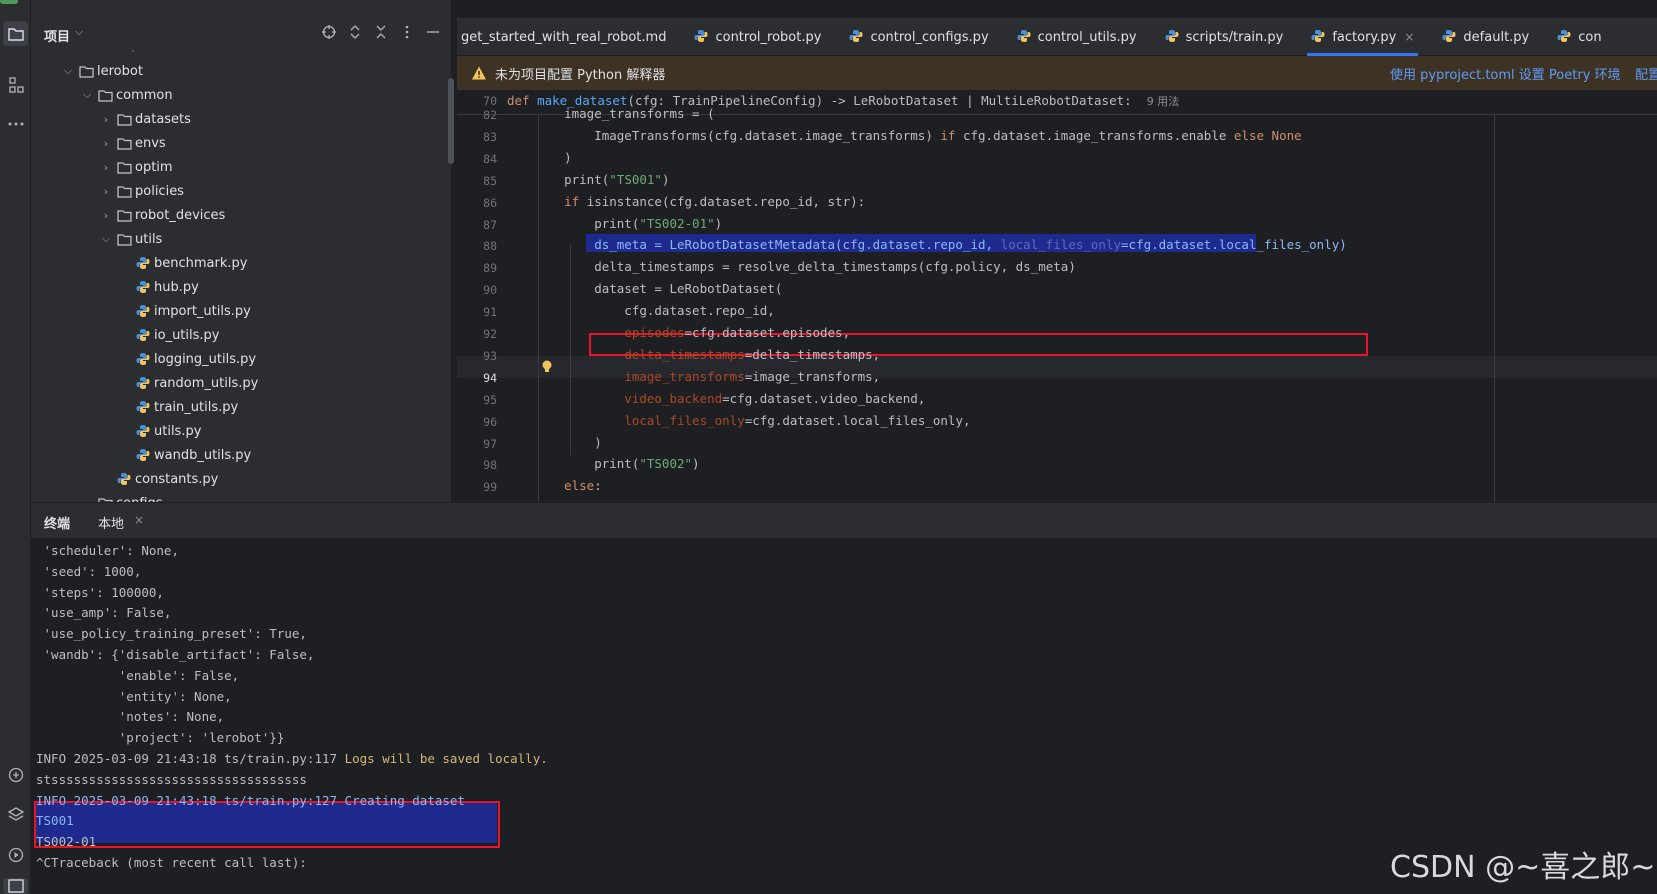 This screenshot has width=1657, height=894. Describe the element at coordinates (707, 354) in the screenshot. I see `code-line: delta_timestamps=delta_timestamps,` at that location.